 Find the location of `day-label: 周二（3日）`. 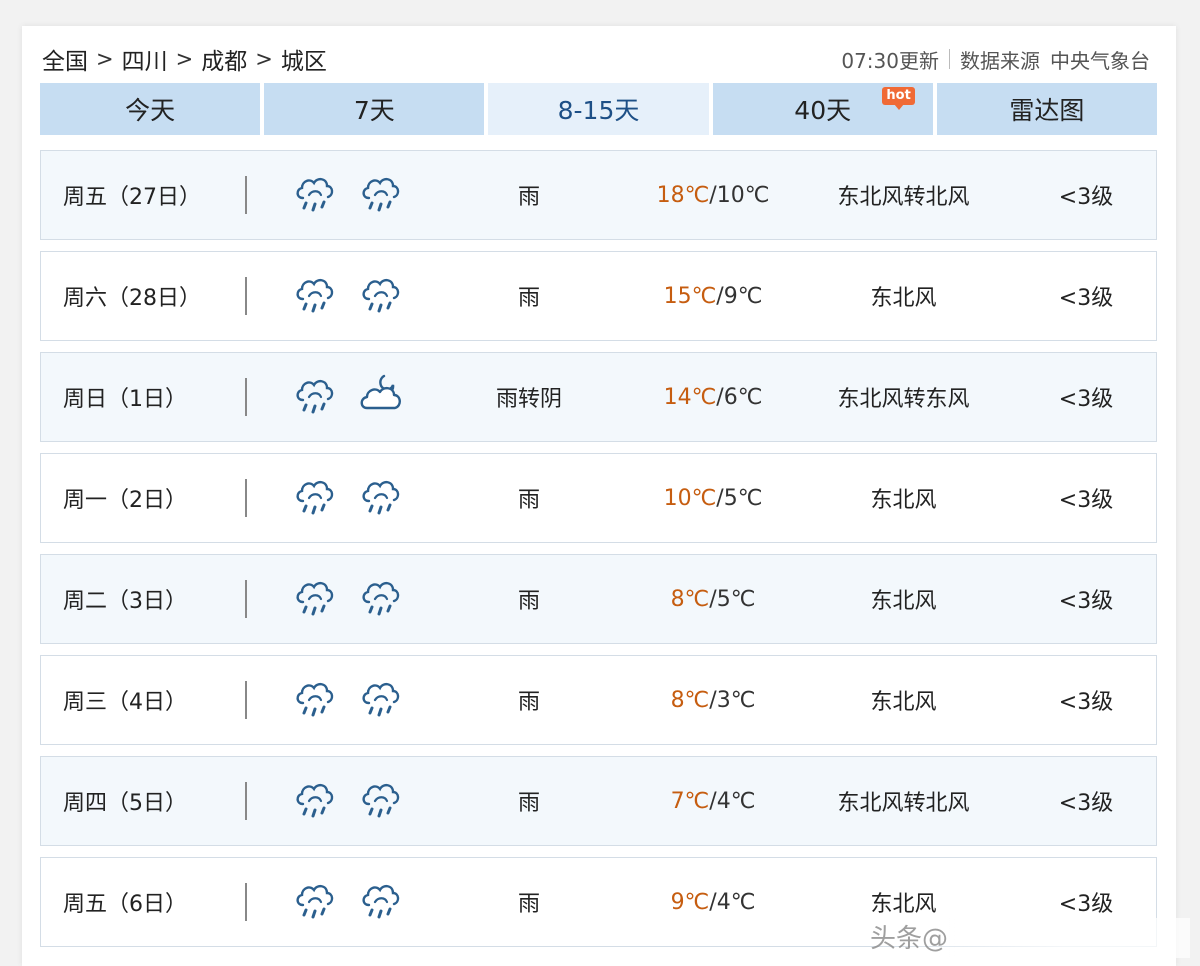

day-label: 周二（3日） is located at coordinates (125, 601).